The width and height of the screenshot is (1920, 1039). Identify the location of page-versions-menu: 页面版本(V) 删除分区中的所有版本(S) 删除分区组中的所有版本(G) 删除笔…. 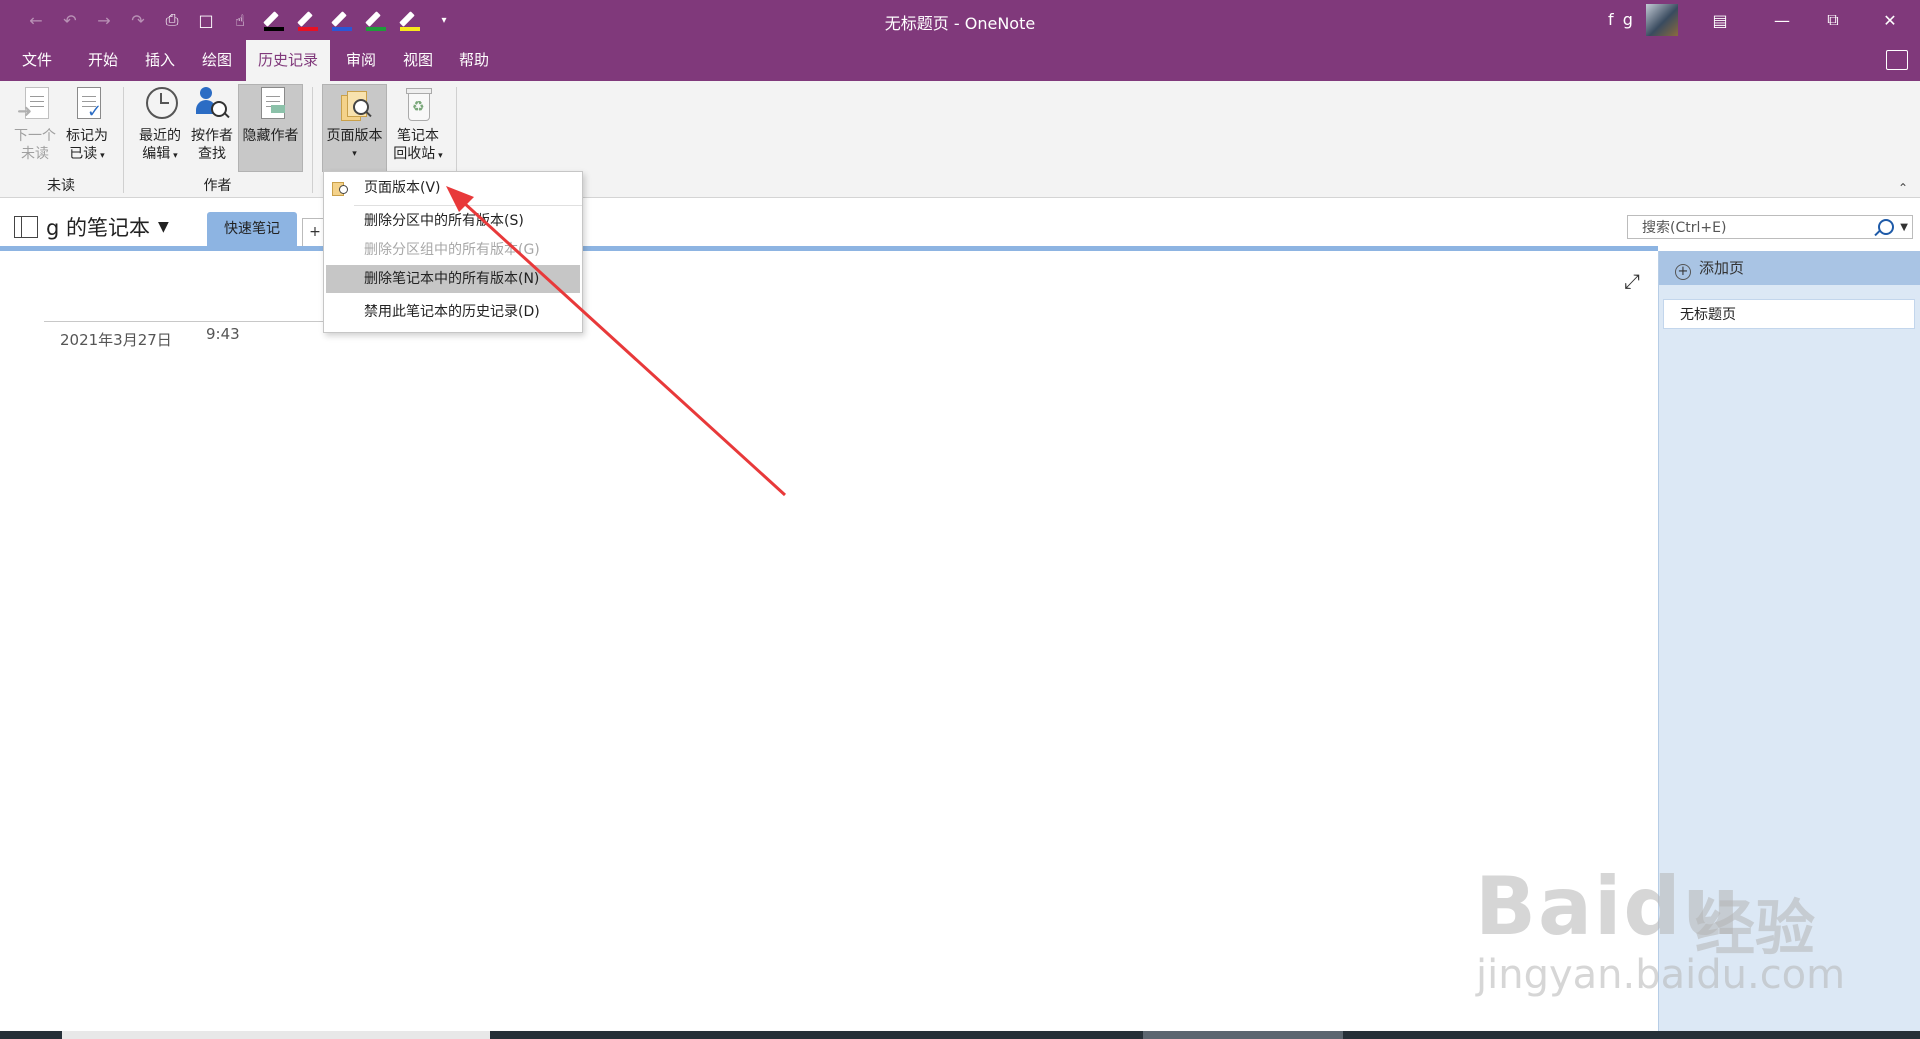
(453, 252).